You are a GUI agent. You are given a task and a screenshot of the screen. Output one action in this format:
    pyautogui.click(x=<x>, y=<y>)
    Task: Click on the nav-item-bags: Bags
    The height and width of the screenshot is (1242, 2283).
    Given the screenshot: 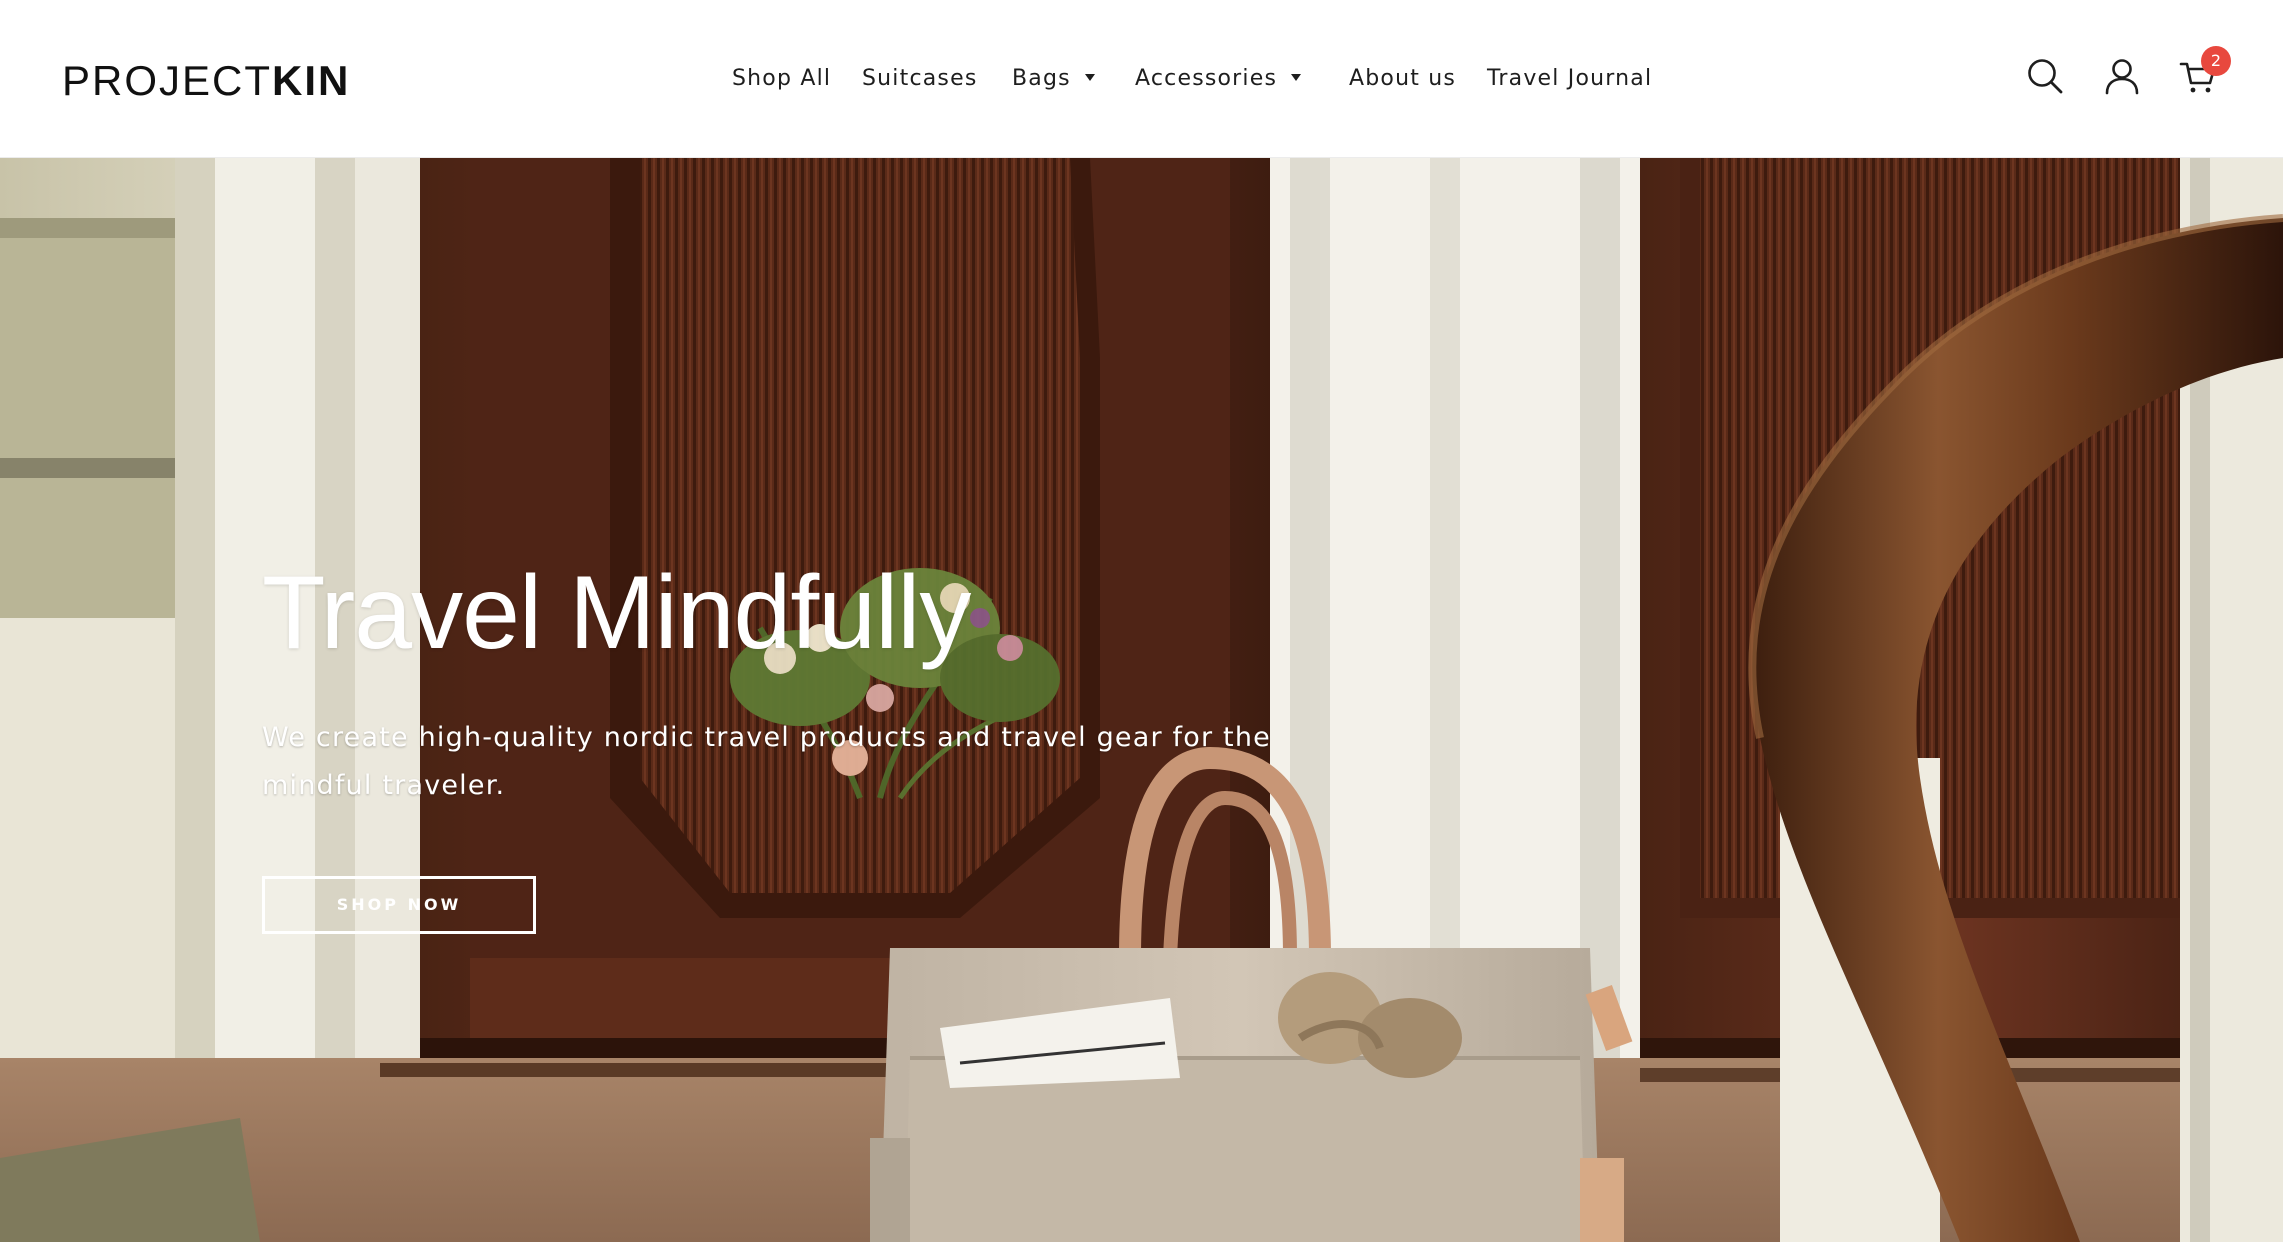 What is the action you would take?
    pyautogui.click(x=1053, y=79)
    